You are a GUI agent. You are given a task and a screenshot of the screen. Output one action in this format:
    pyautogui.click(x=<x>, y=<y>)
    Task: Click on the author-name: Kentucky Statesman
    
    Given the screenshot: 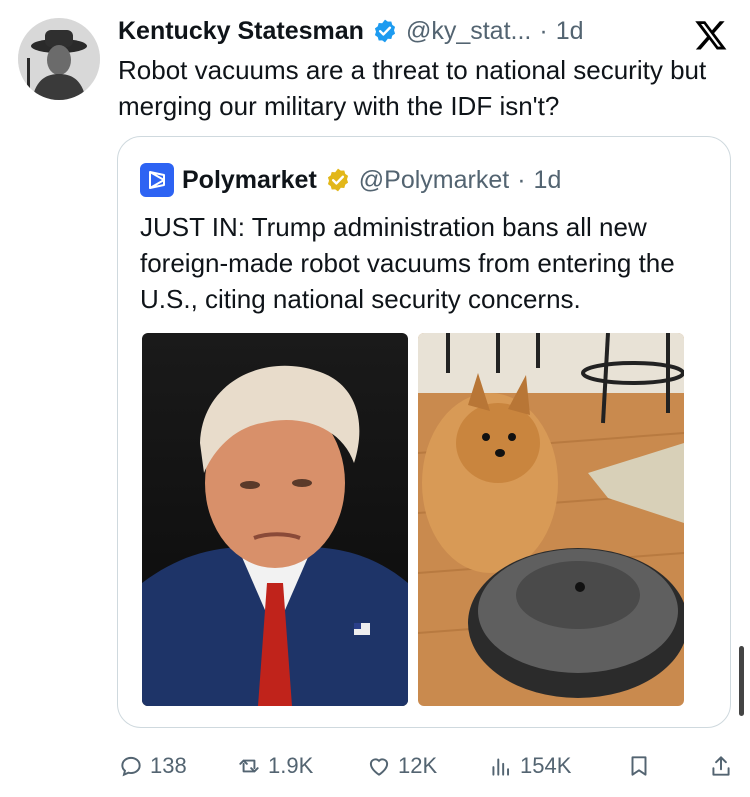 What is the action you would take?
    pyautogui.click(x=241, y=31)
    